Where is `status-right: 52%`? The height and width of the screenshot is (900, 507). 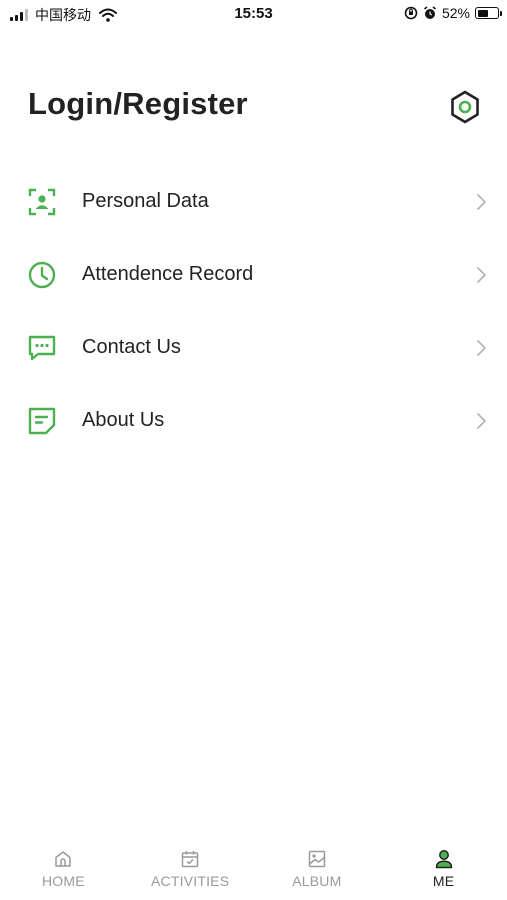
status-right: 52% is located at coordinates (453, 13).